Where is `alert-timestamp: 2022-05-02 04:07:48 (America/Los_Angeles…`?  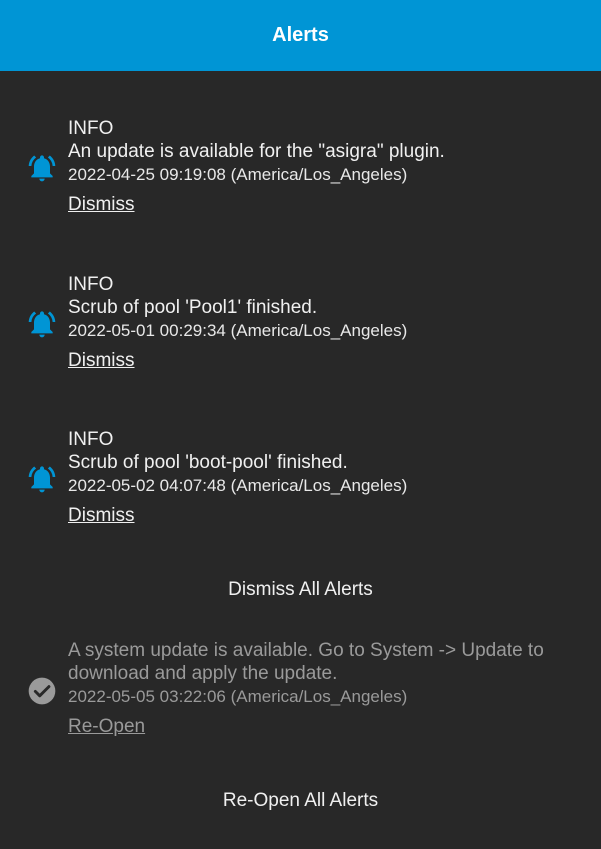 alert-timestamp: 2022-05-02 04:07:48 (America/Los_Angeles… is located at coordinates (238, 485).